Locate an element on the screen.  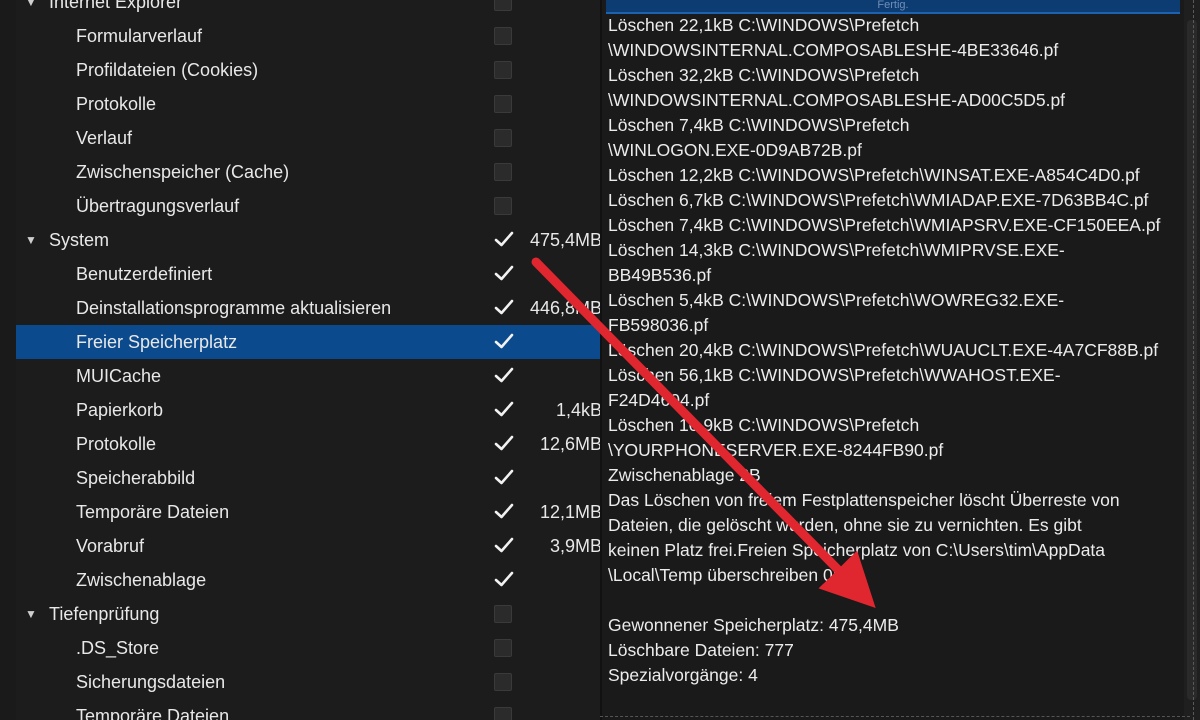
tree-item: Vorabruf 3,9MB is located at coordinates (308, 546).